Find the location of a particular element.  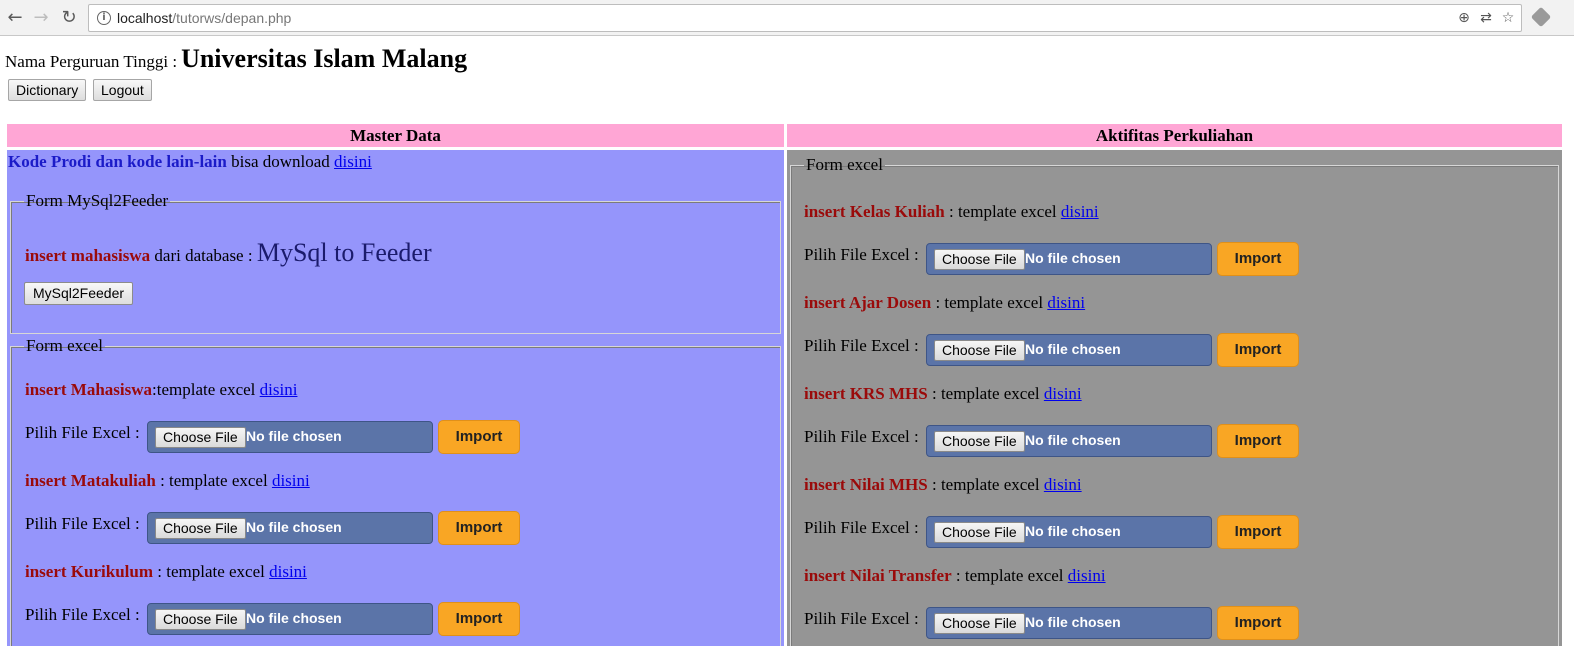

master-excel-legend: Form excel is located at coordinates (64, 345).